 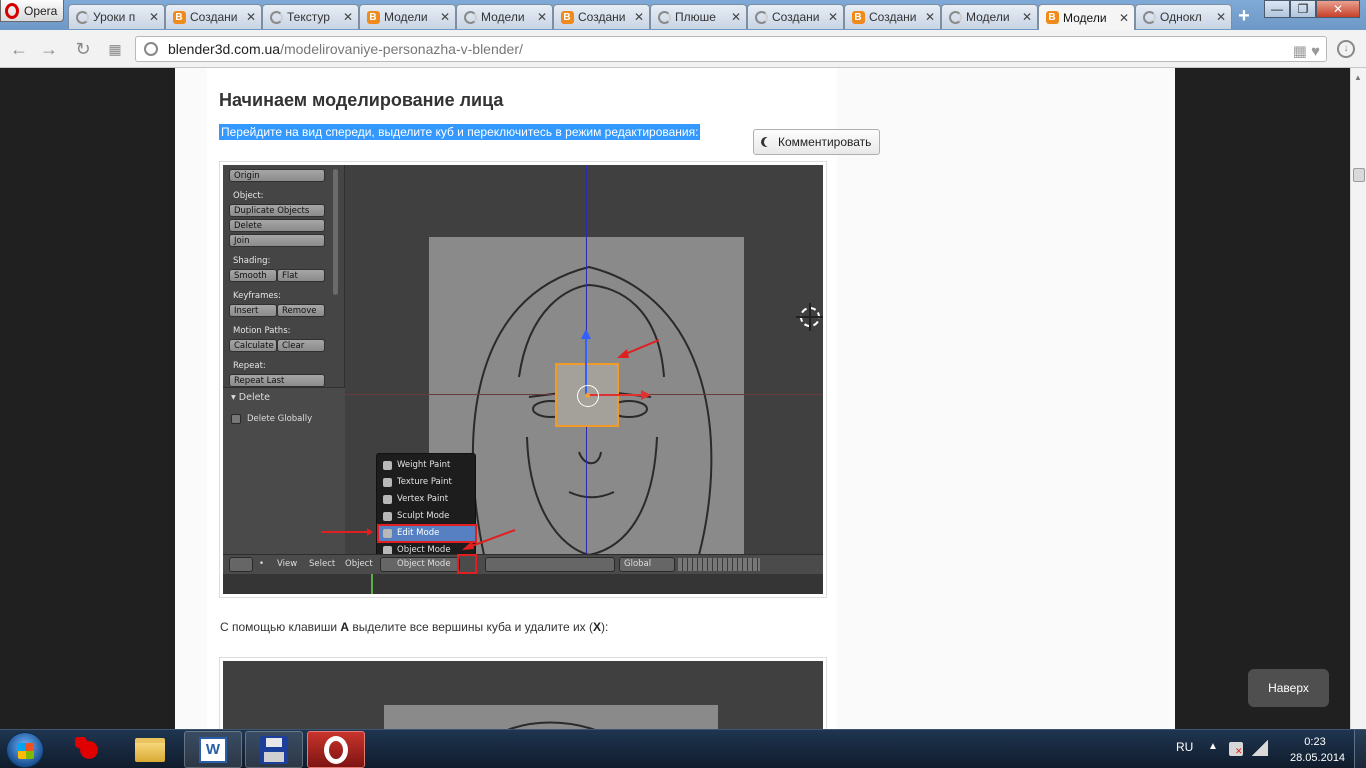 I want to click on loading-icon, so click(x=761, y=17).